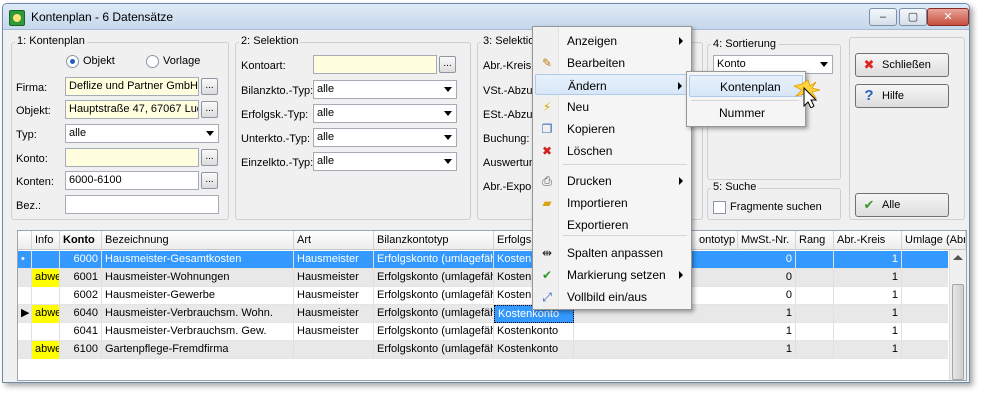  Describe the element at coordinates (198, 278) in the screenshot. I see `cell-bez: Hausmeister-Wohnungen` at that location.